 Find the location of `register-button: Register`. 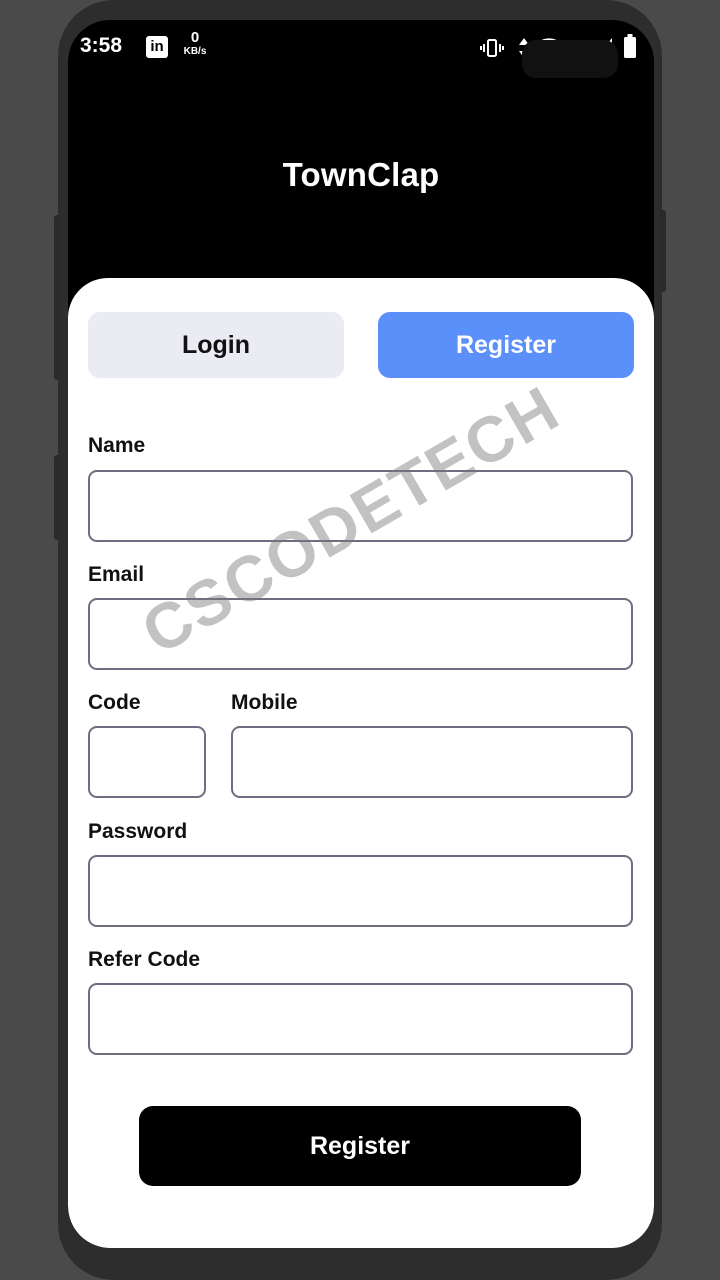

register-button: Register is located at coordinates (360, 1146).